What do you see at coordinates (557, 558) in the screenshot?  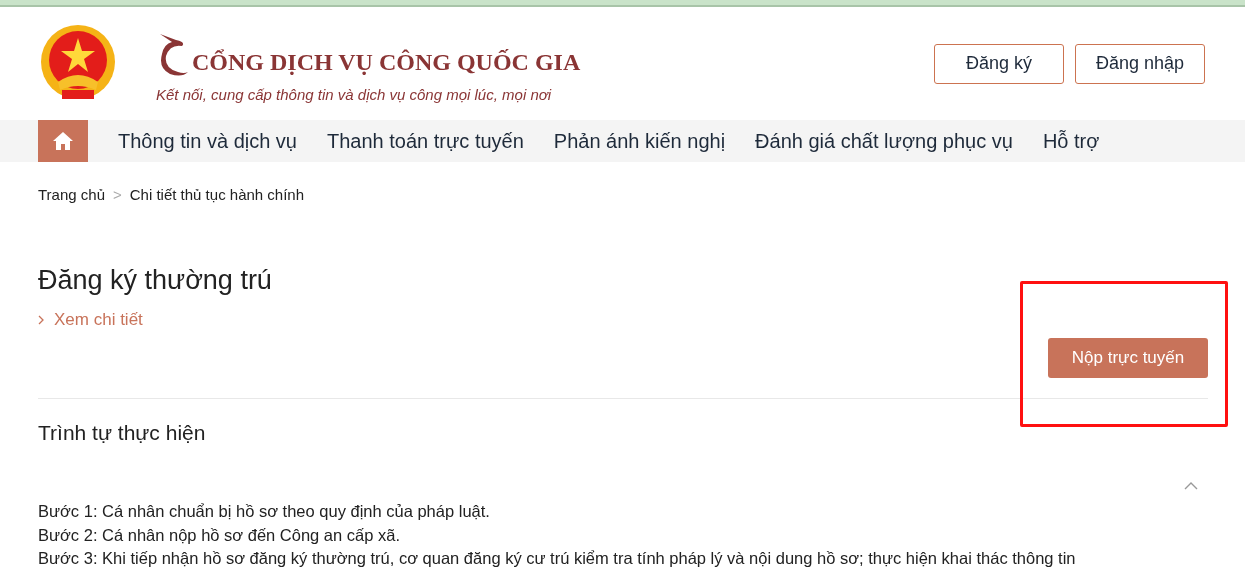 I see `step-text: Bước 3: Khi tiếp nhận hồ sơ đăng ký thường trú, cơ quan đăng ký cư trú kiểm tra tính pháp lý và nội dung hồ sơ; thực hiện khai thác thông tin` at bounding box center [557, 558].